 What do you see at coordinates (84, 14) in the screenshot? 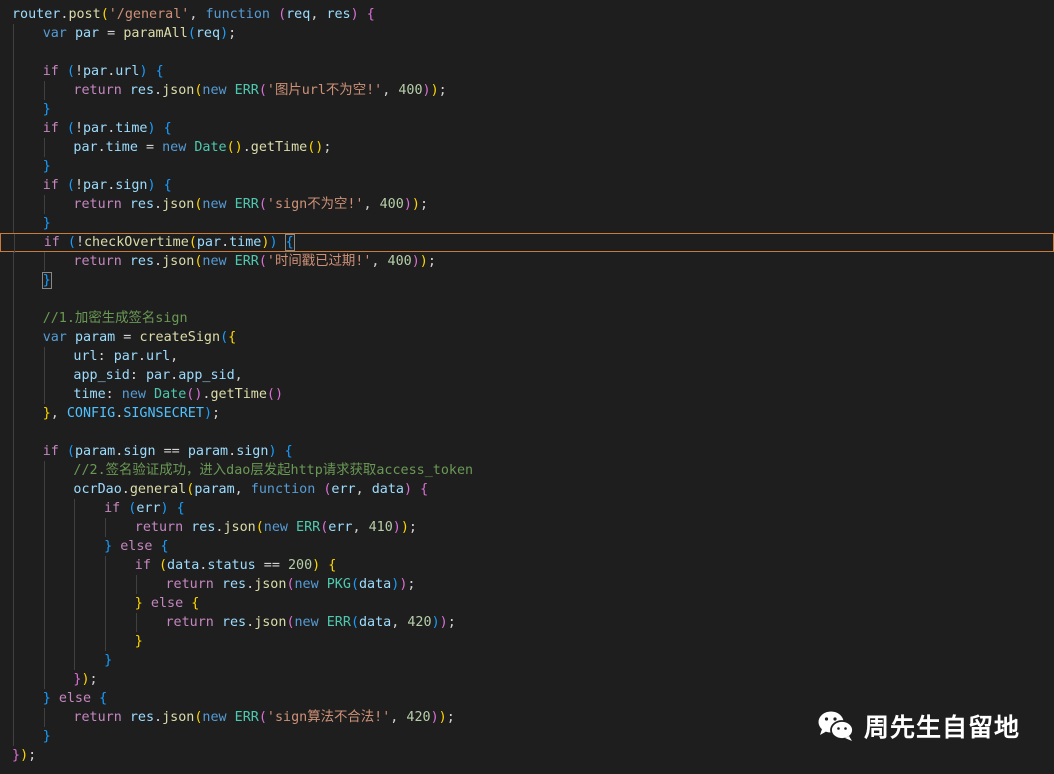
I see `code-token: post` at bounding box center [84, 14].